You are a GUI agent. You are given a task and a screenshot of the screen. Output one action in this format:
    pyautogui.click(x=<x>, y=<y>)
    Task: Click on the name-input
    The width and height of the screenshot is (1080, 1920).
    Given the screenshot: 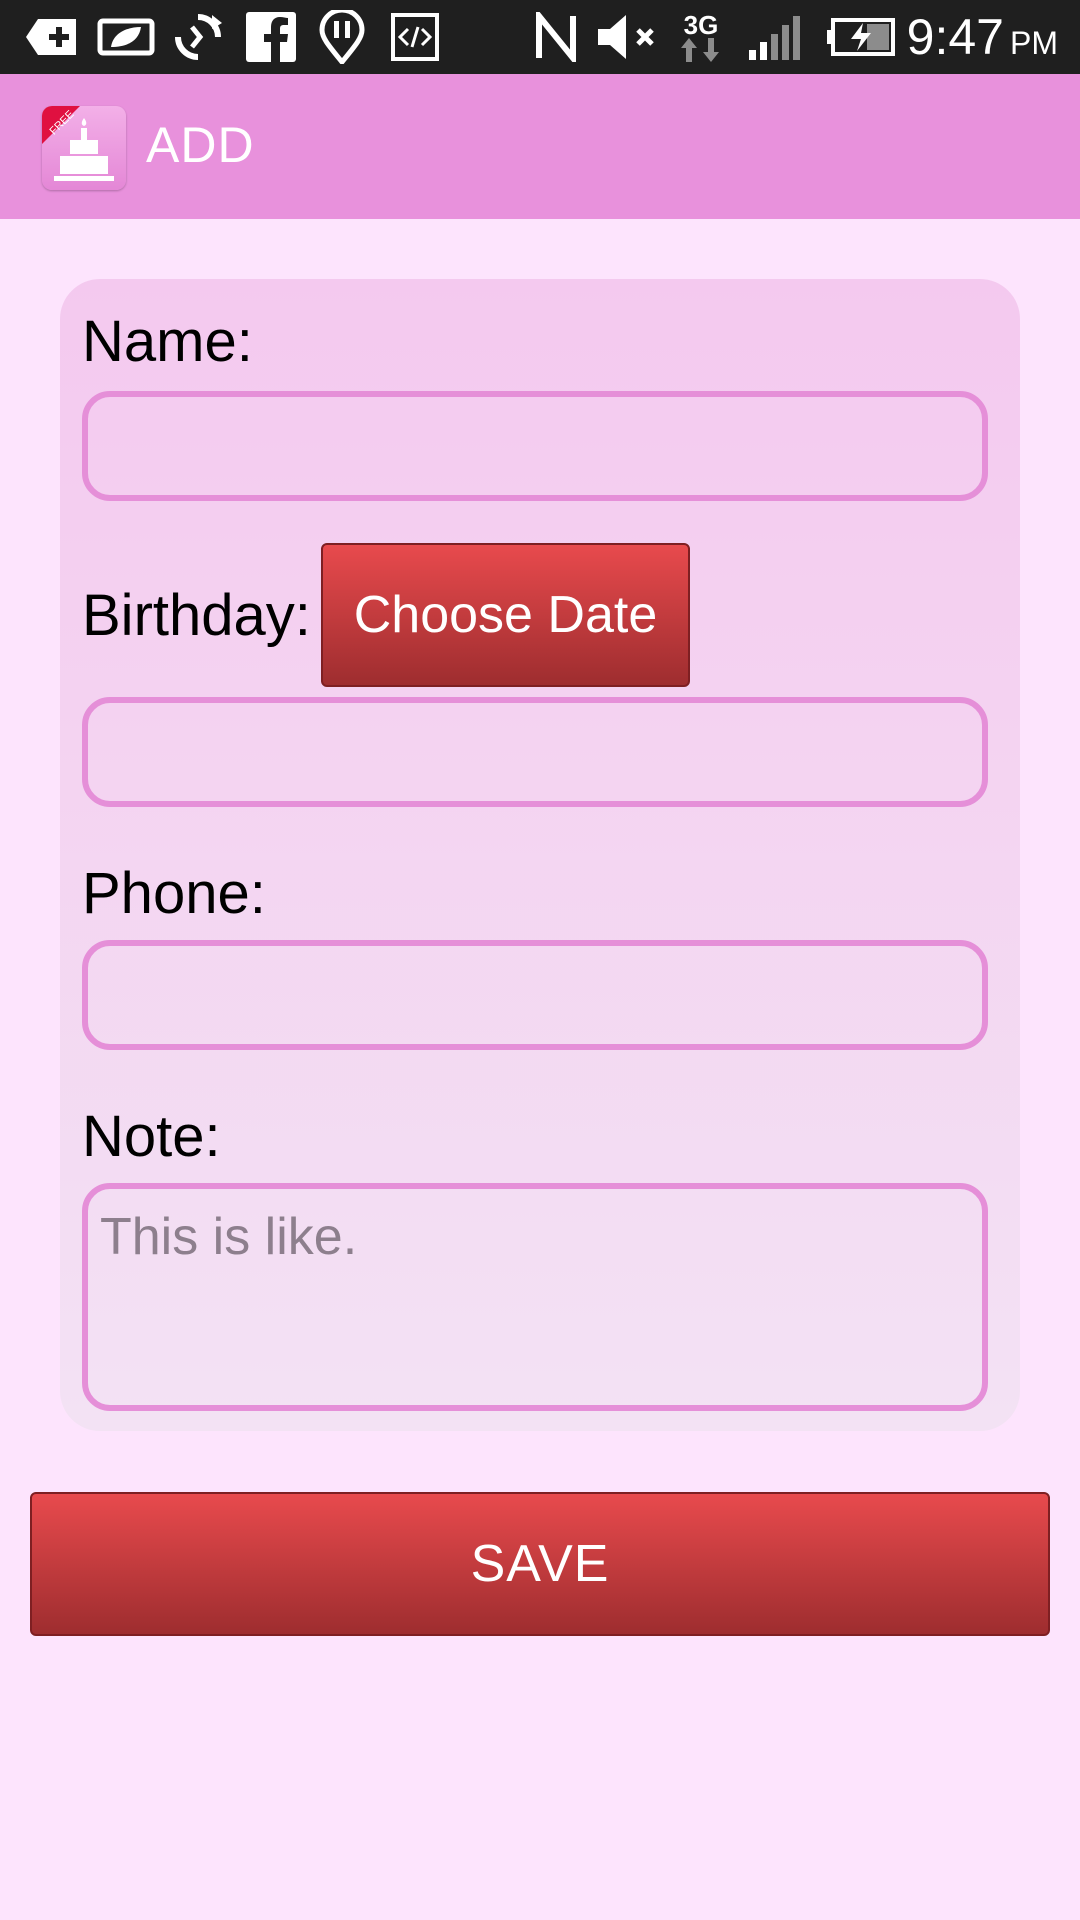 What is the action you would take?
    pyautogui.click(x=535, y=446)
    